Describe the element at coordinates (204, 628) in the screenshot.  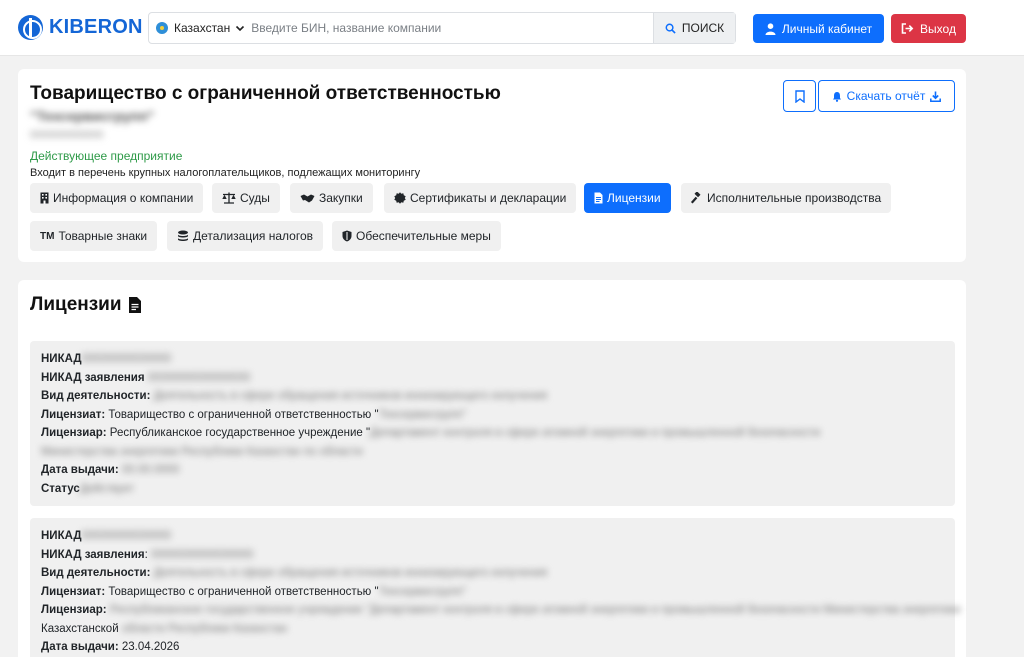
I see `license-licensor-cont-blurred: области Республики Казахстан` at that location.